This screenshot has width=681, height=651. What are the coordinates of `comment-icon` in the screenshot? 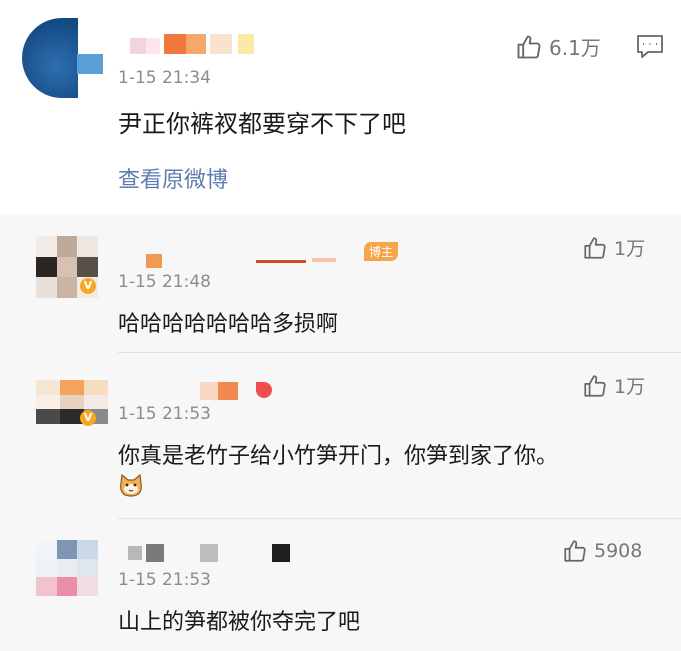 It's located at (650, 46).